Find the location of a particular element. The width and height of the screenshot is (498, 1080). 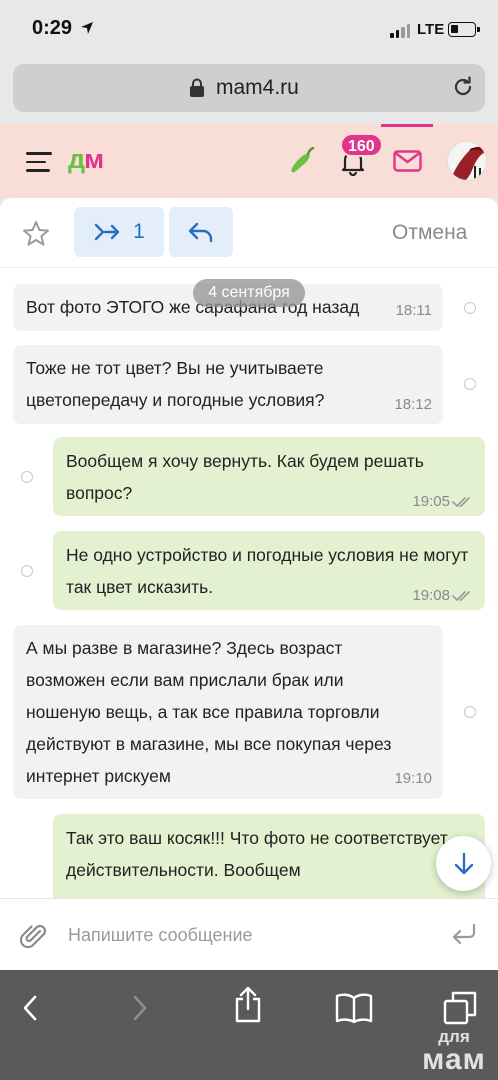

share-button is located at coordinates (248, 1004).